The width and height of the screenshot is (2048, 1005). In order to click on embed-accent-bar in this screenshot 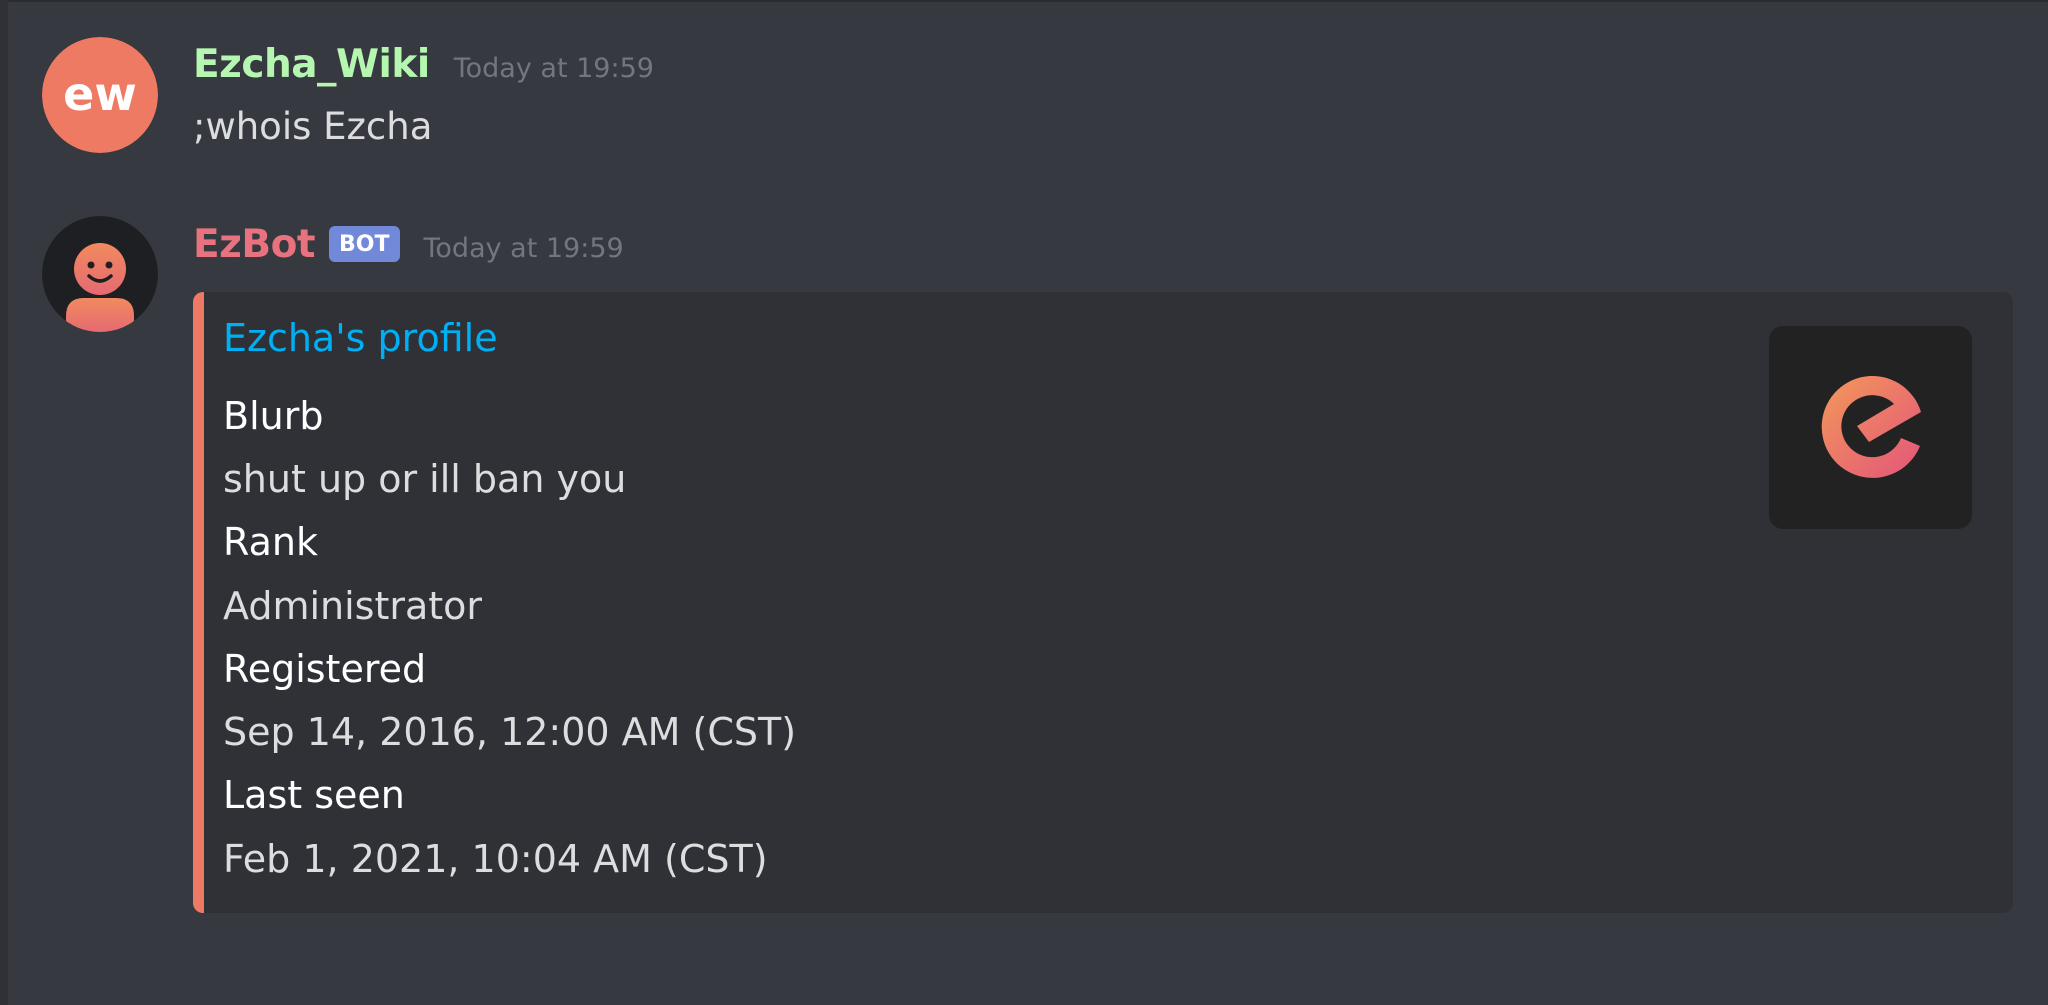, I will do `click(198, 602)`.